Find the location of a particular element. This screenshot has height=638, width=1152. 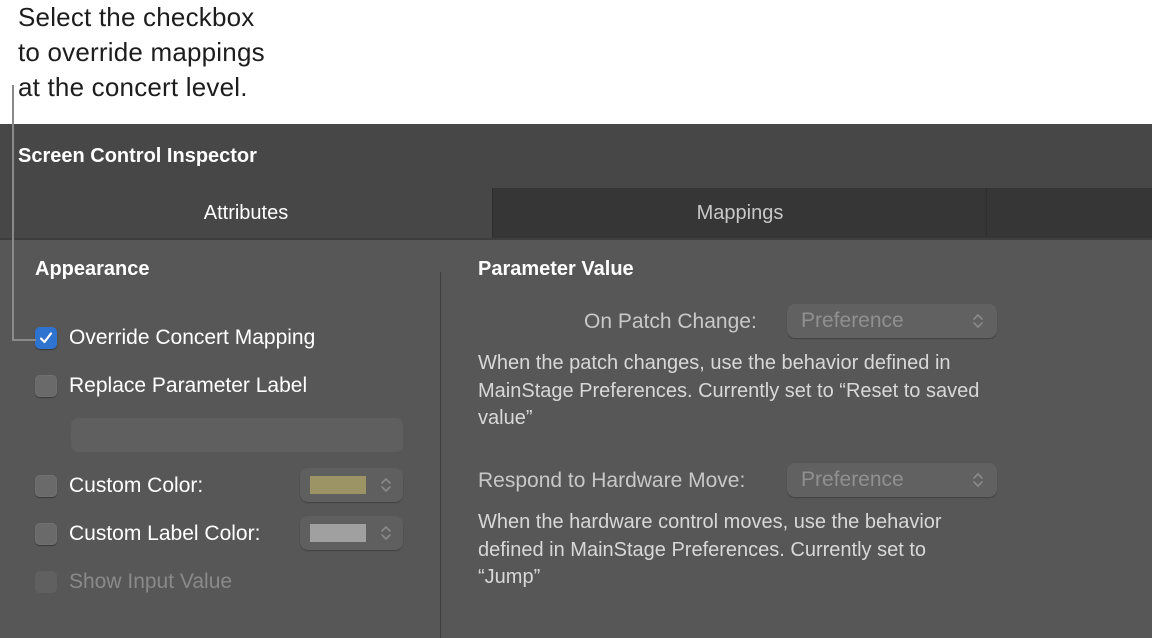

custom-label-color-label: Custom Label Color: is located at coordinates (165, 533).